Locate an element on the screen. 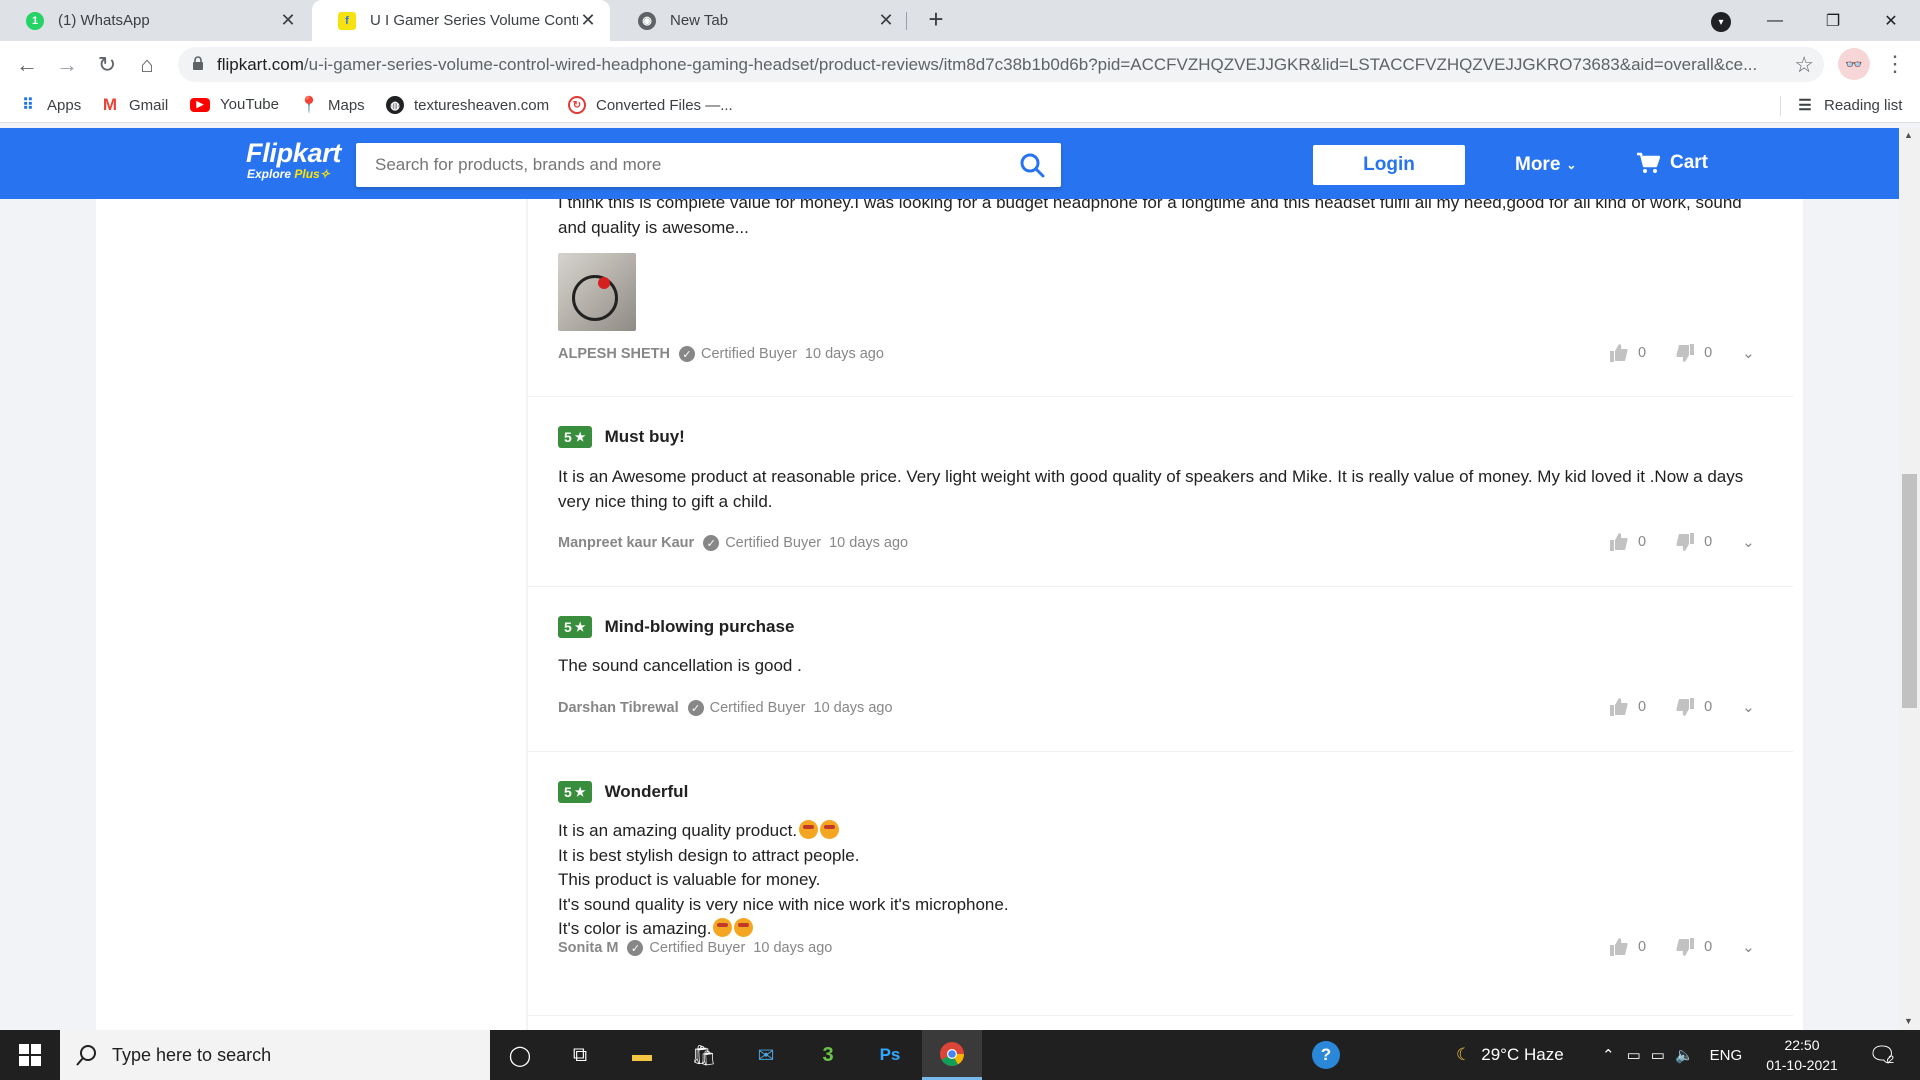 The height and width of the screenshot is (1080, 1920). rating-badge: 5 ★ is located at coordinates (575, 792).